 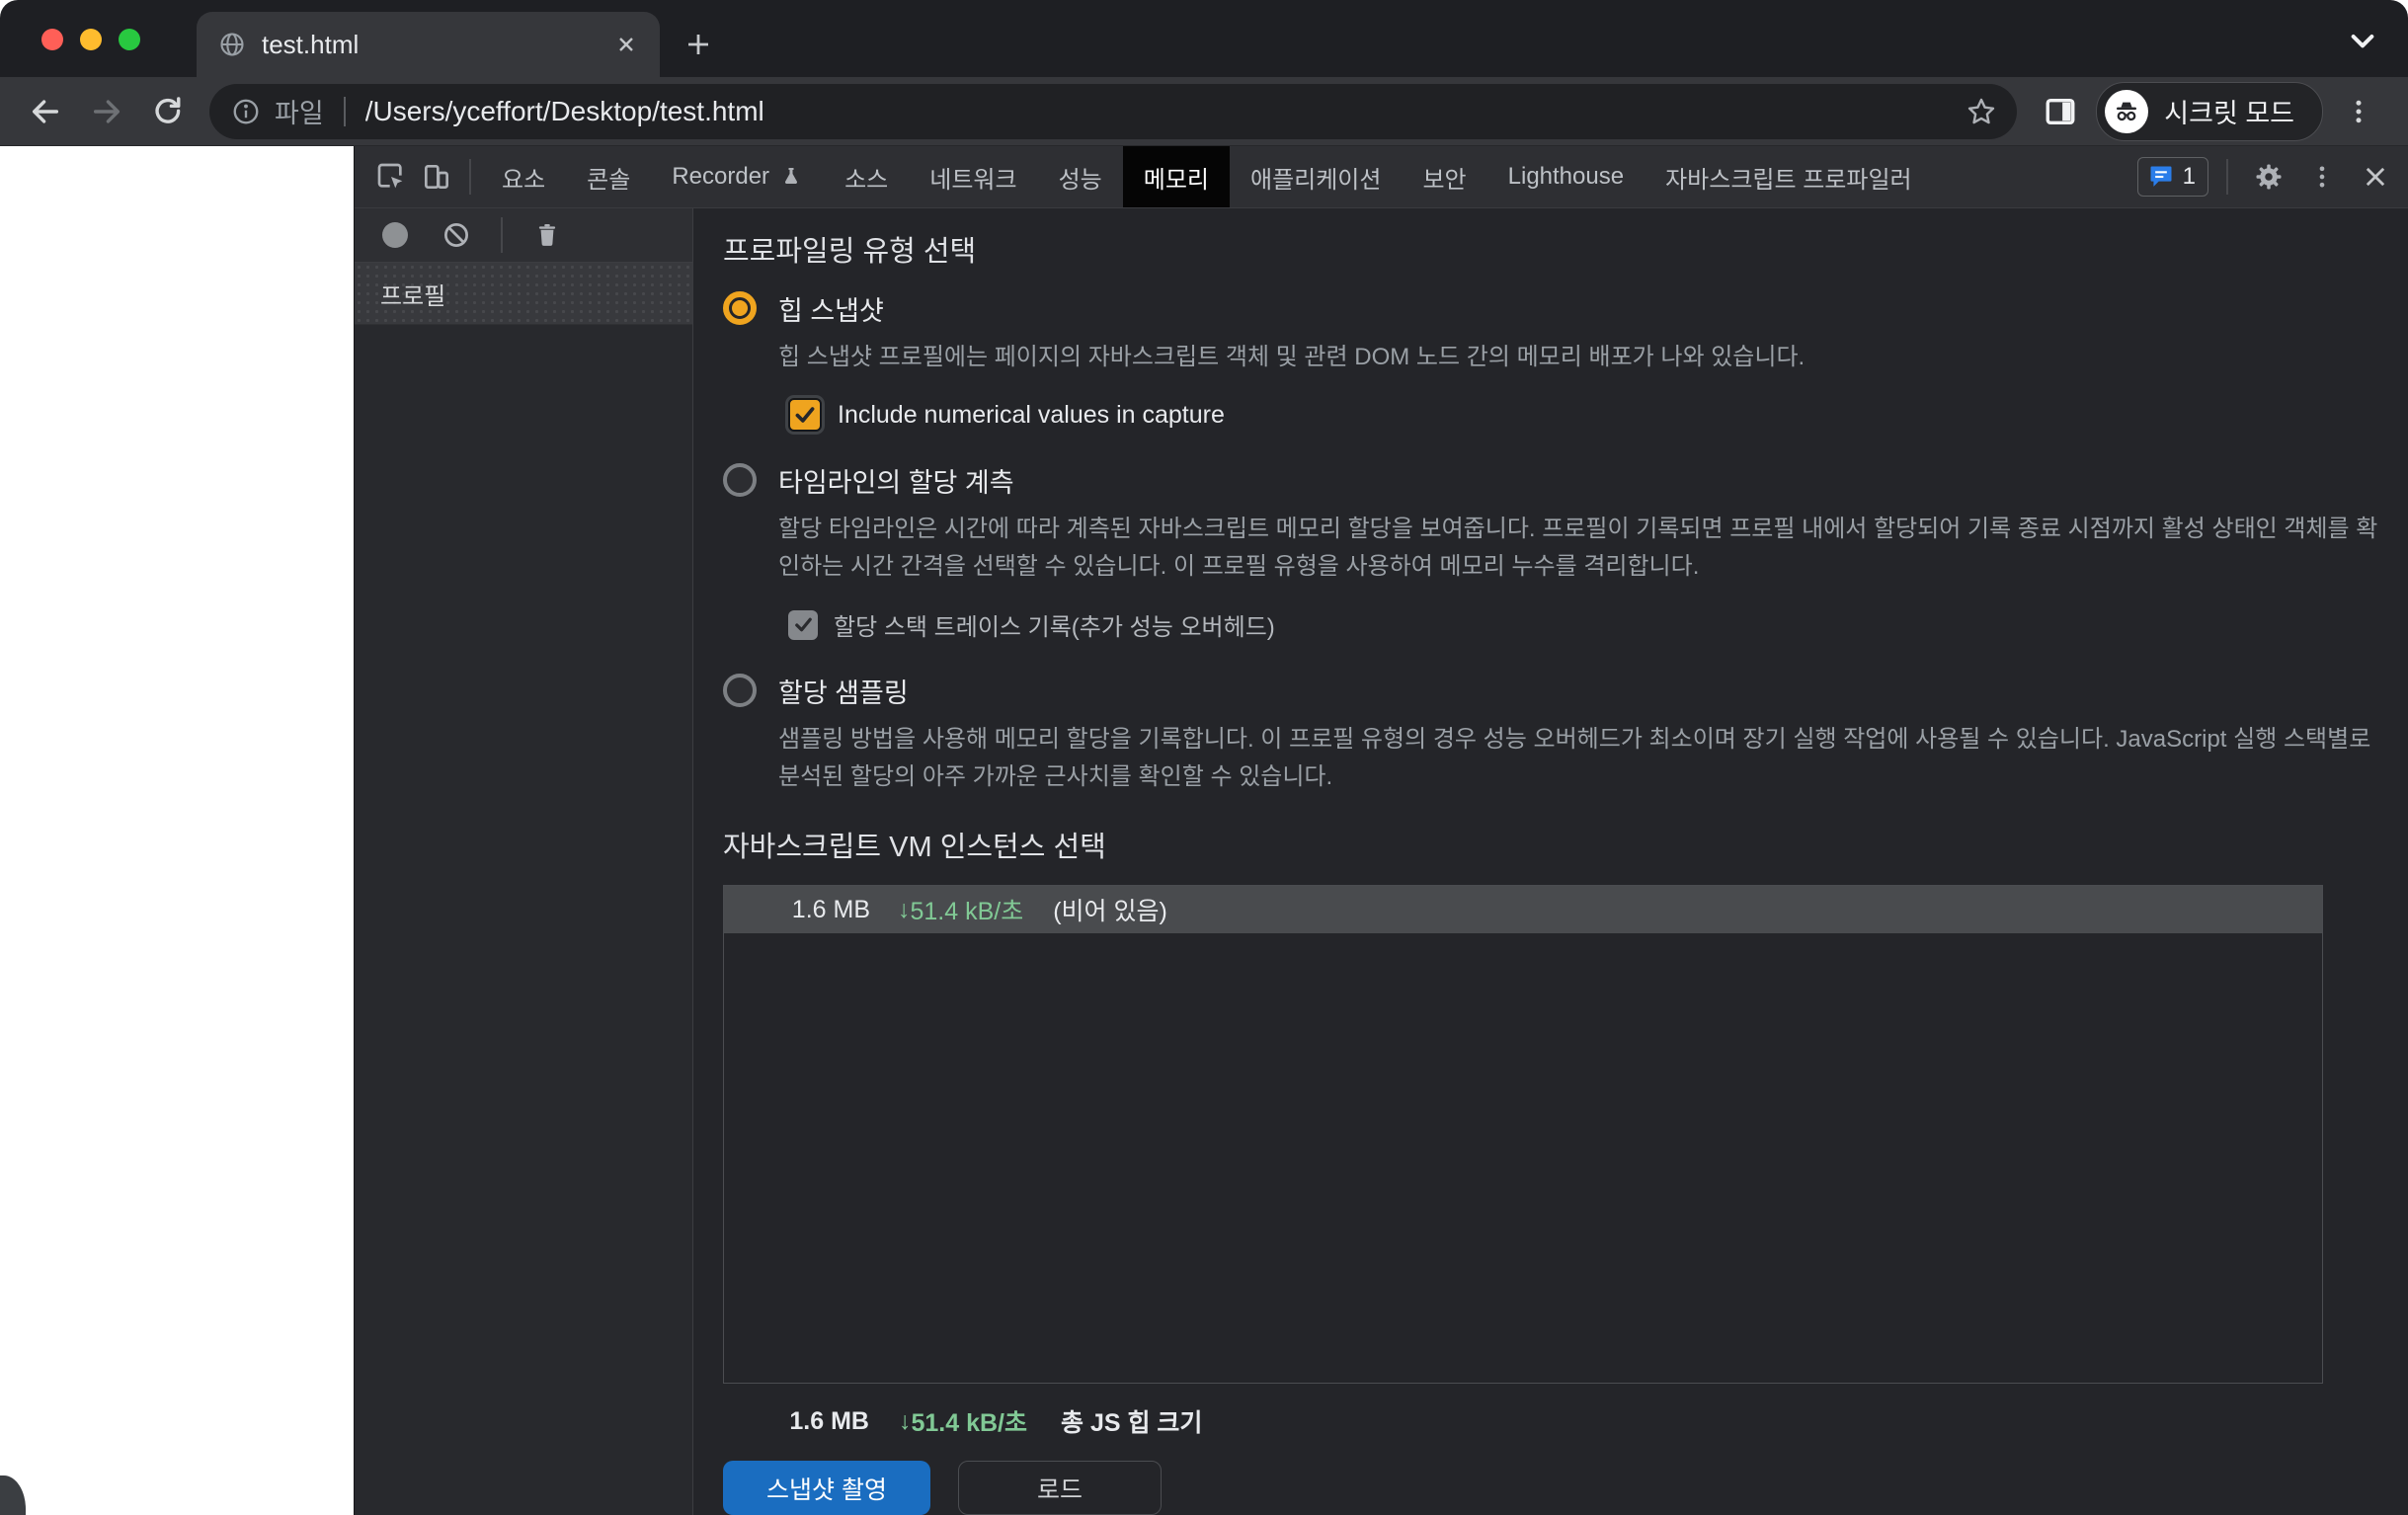 What do you see at coordinates (843, 693) in the screenshot?
I see `option-label: 할당 샘플링` at bounding box center [843, 693].